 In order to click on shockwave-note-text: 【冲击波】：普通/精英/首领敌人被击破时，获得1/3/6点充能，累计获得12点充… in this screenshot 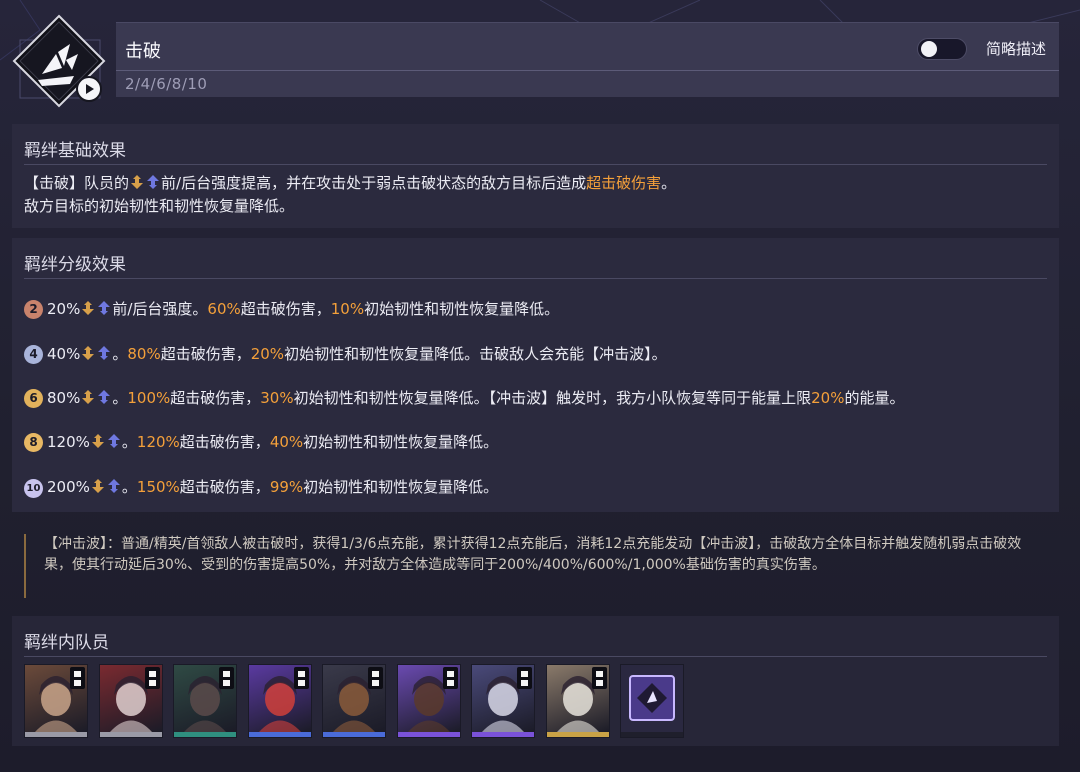, I will do `click(533, 554)`.